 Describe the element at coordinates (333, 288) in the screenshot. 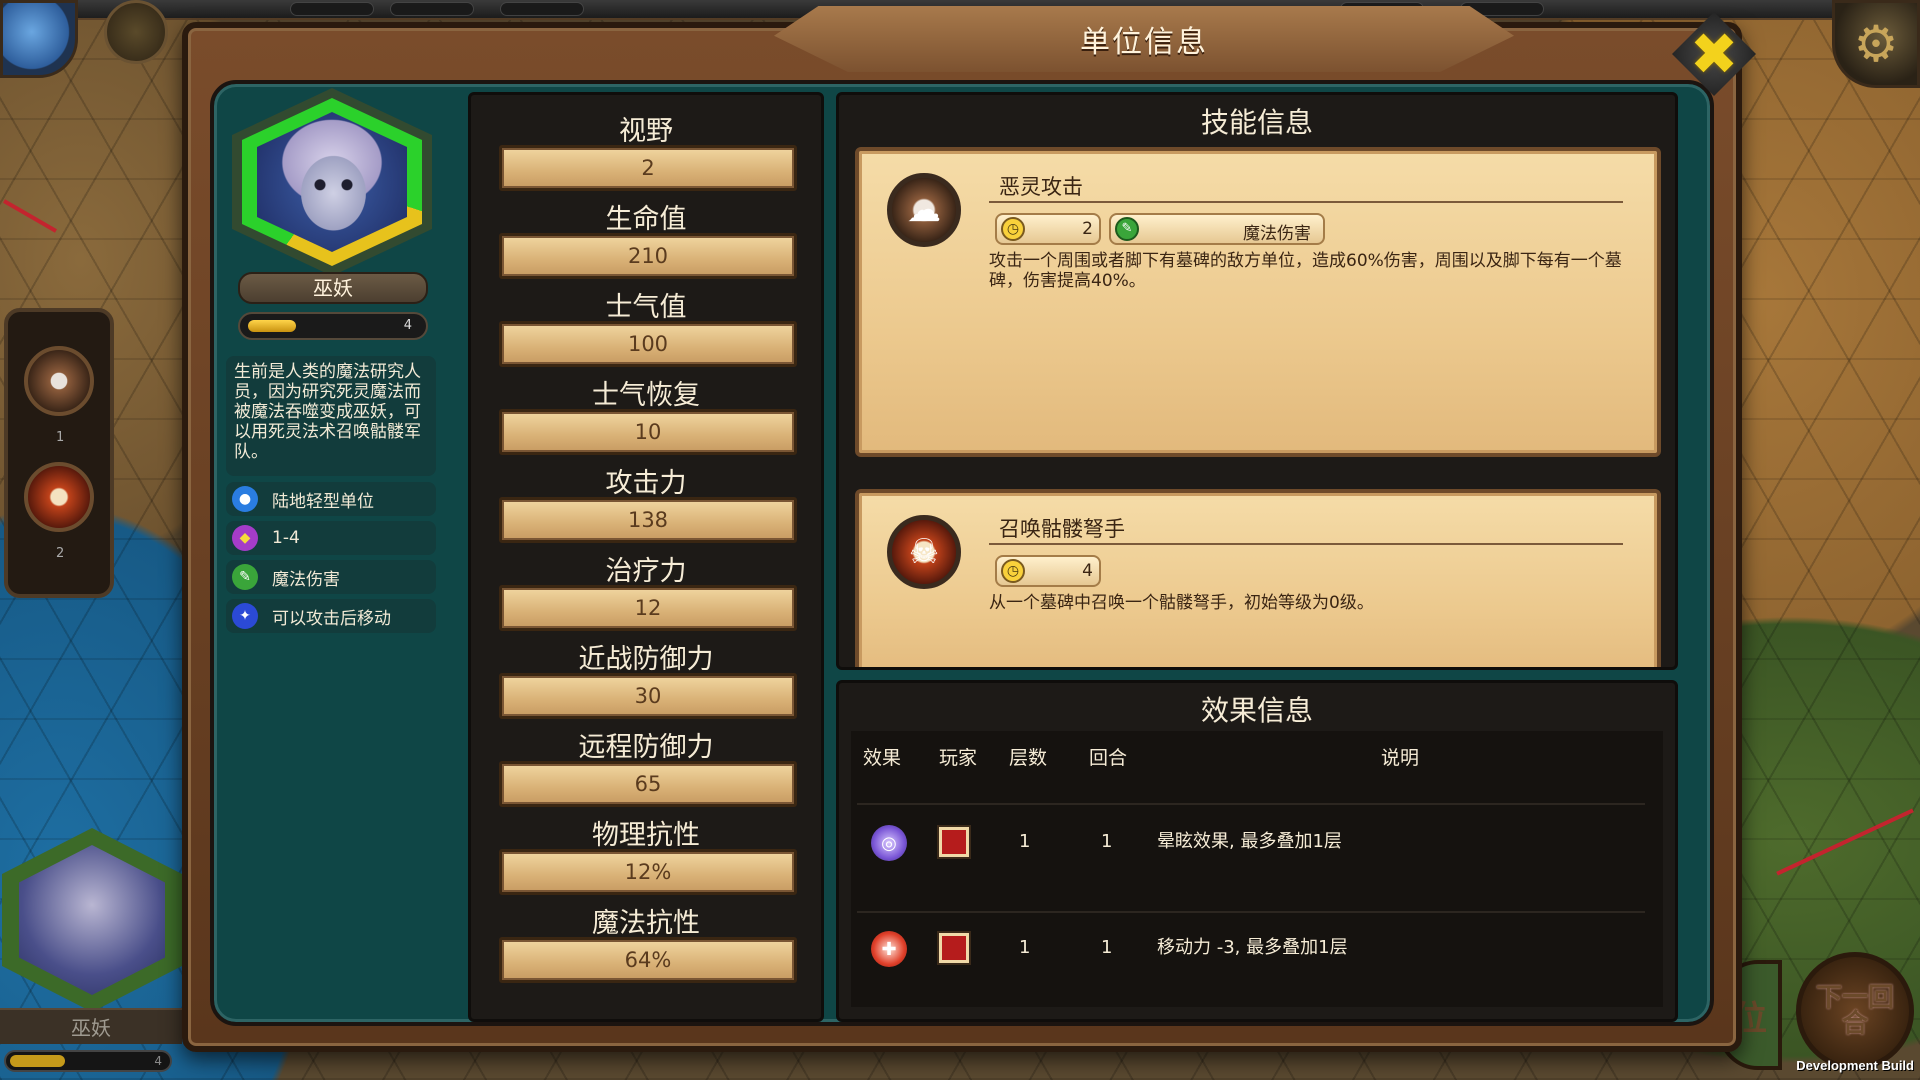

I see `unit-name: 巫妖` at that location.